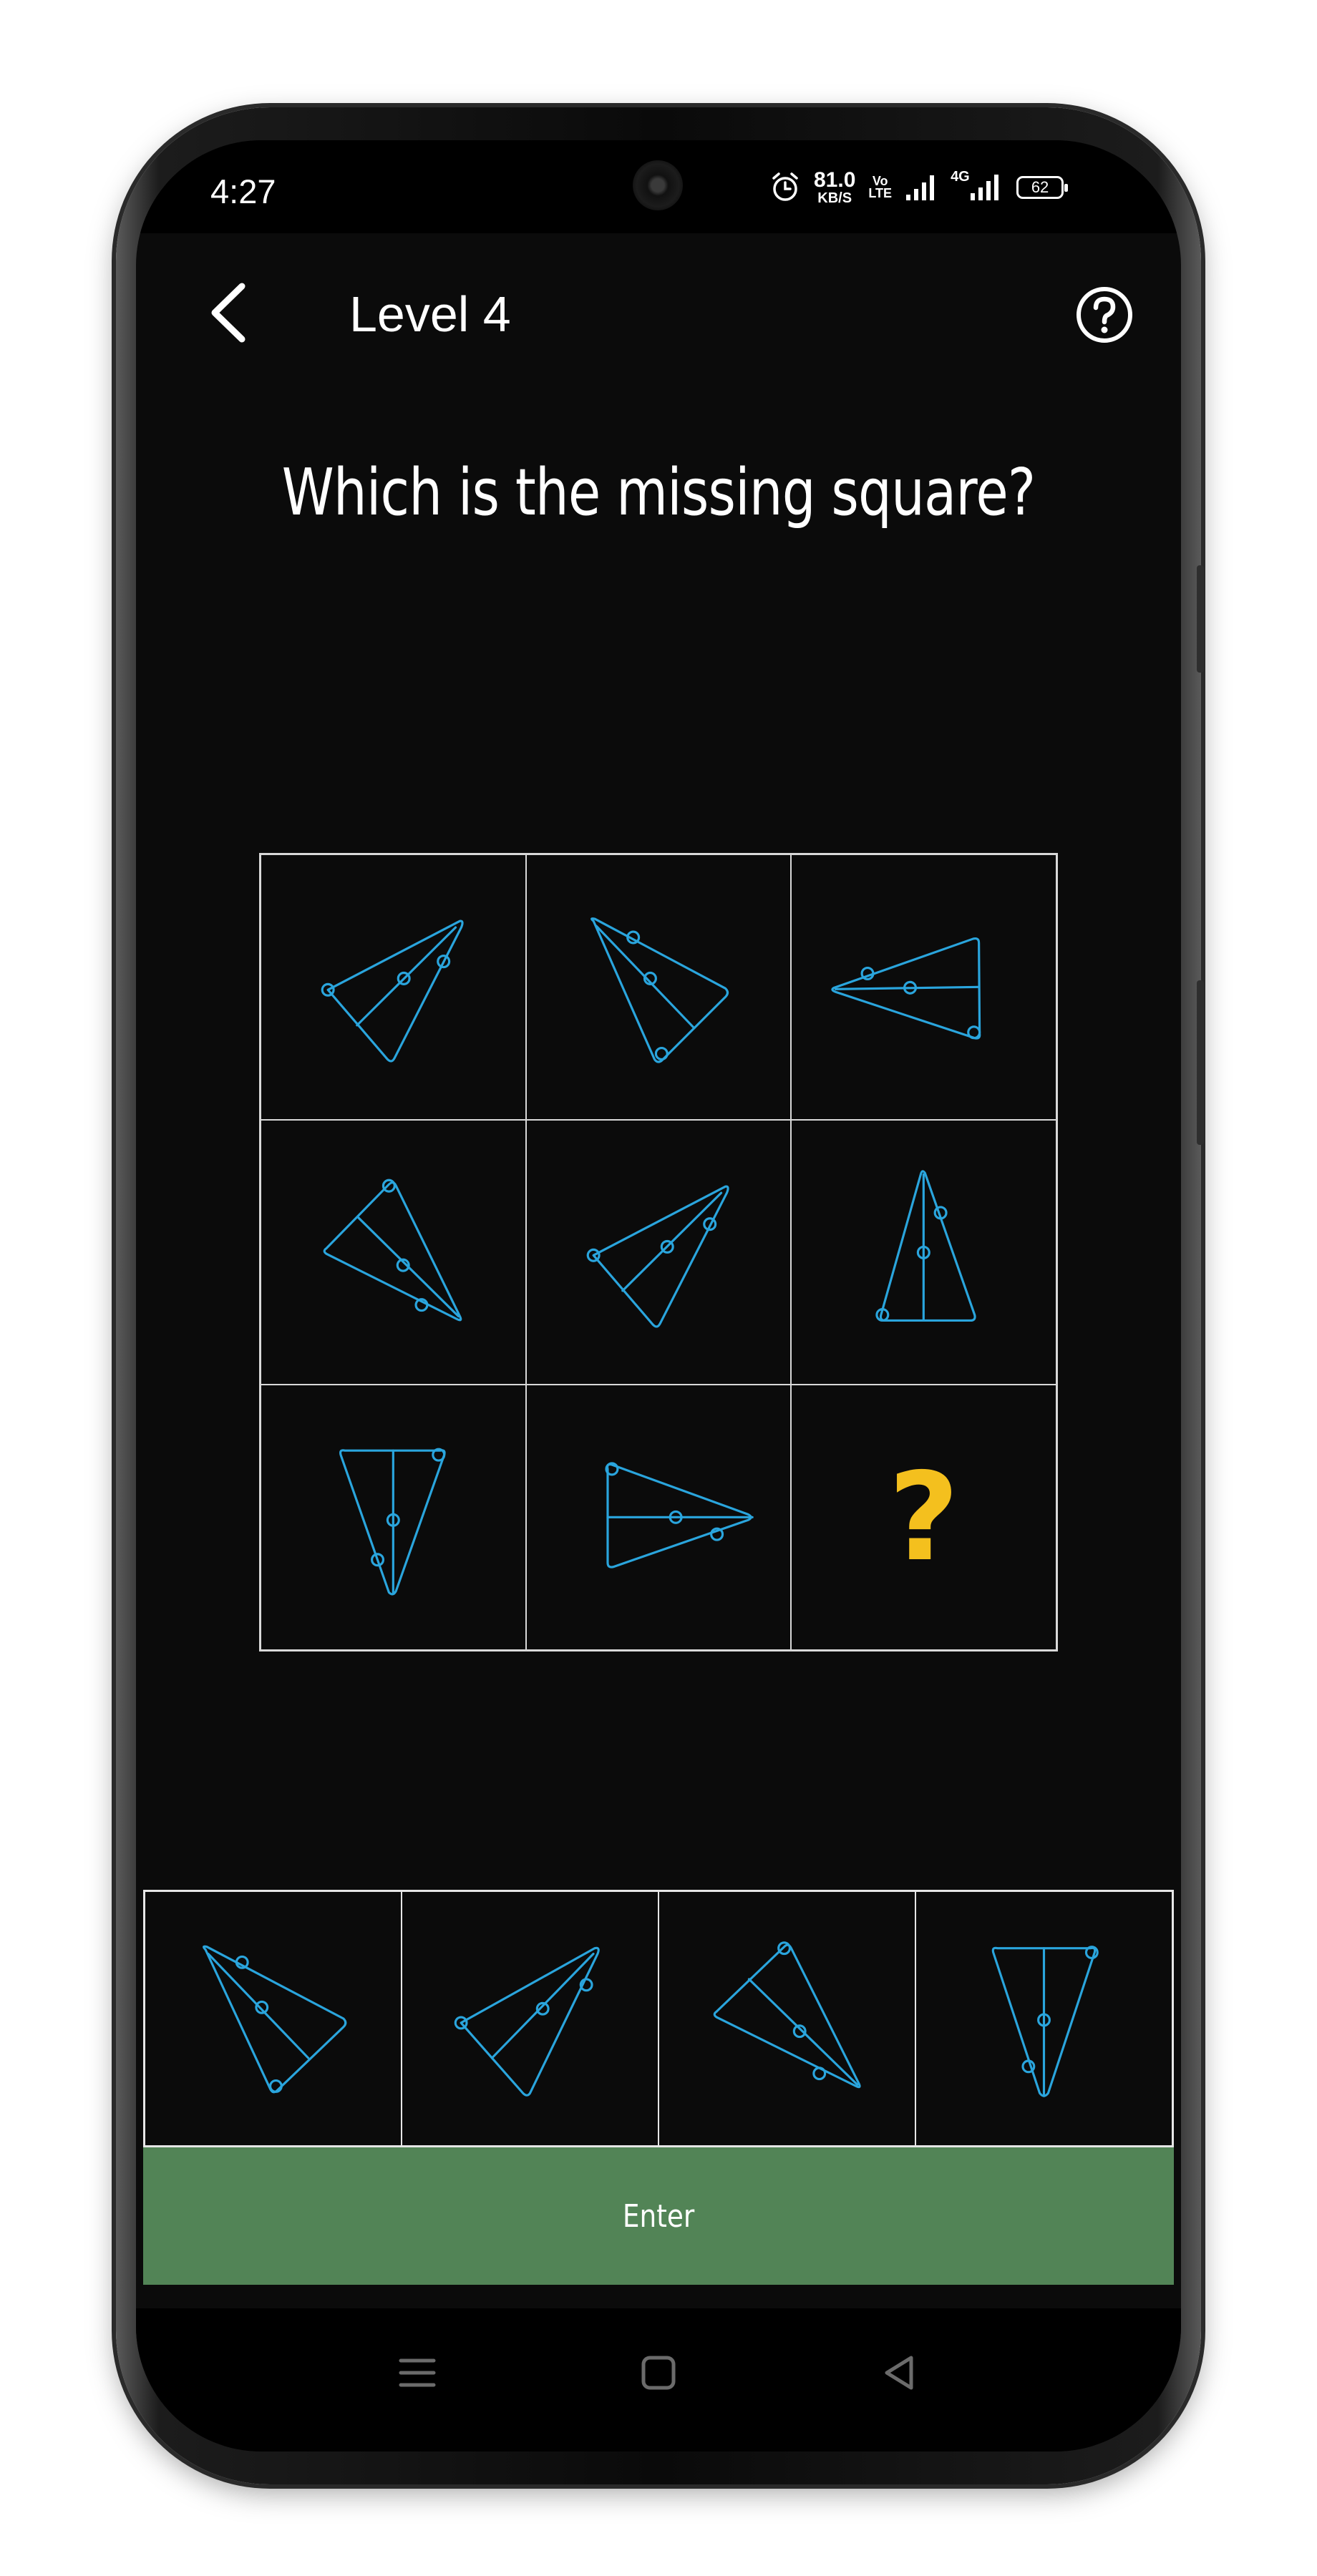 The width and height of the screenshot is (1317, 2576). What do you see at coordinates (658, 492) in the screenshot?
I see `question-title: Which is the missing square?` at bounding box center [658, 492].